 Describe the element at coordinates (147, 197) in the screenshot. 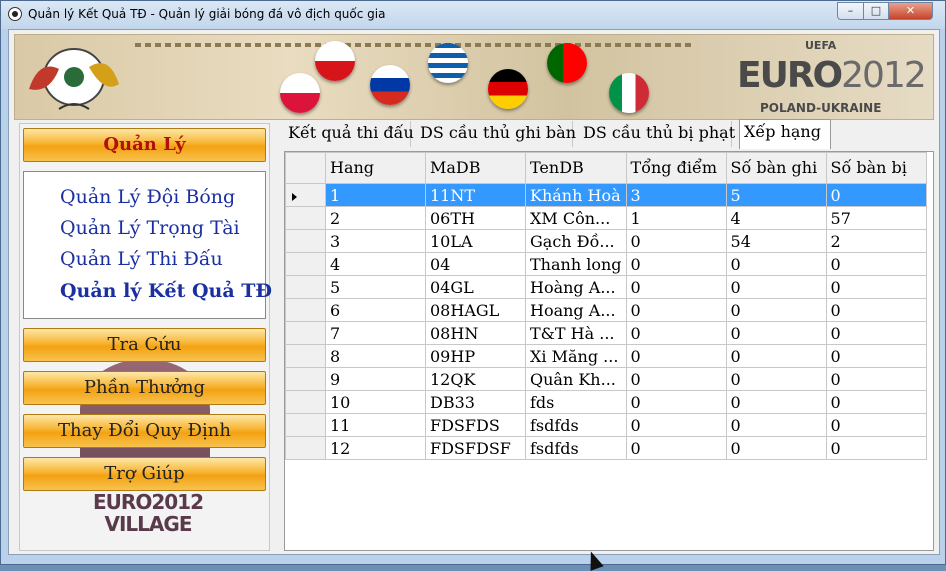

I see `submenu-item-doi-bong: Quản Lý Đội Bóng` at that location.